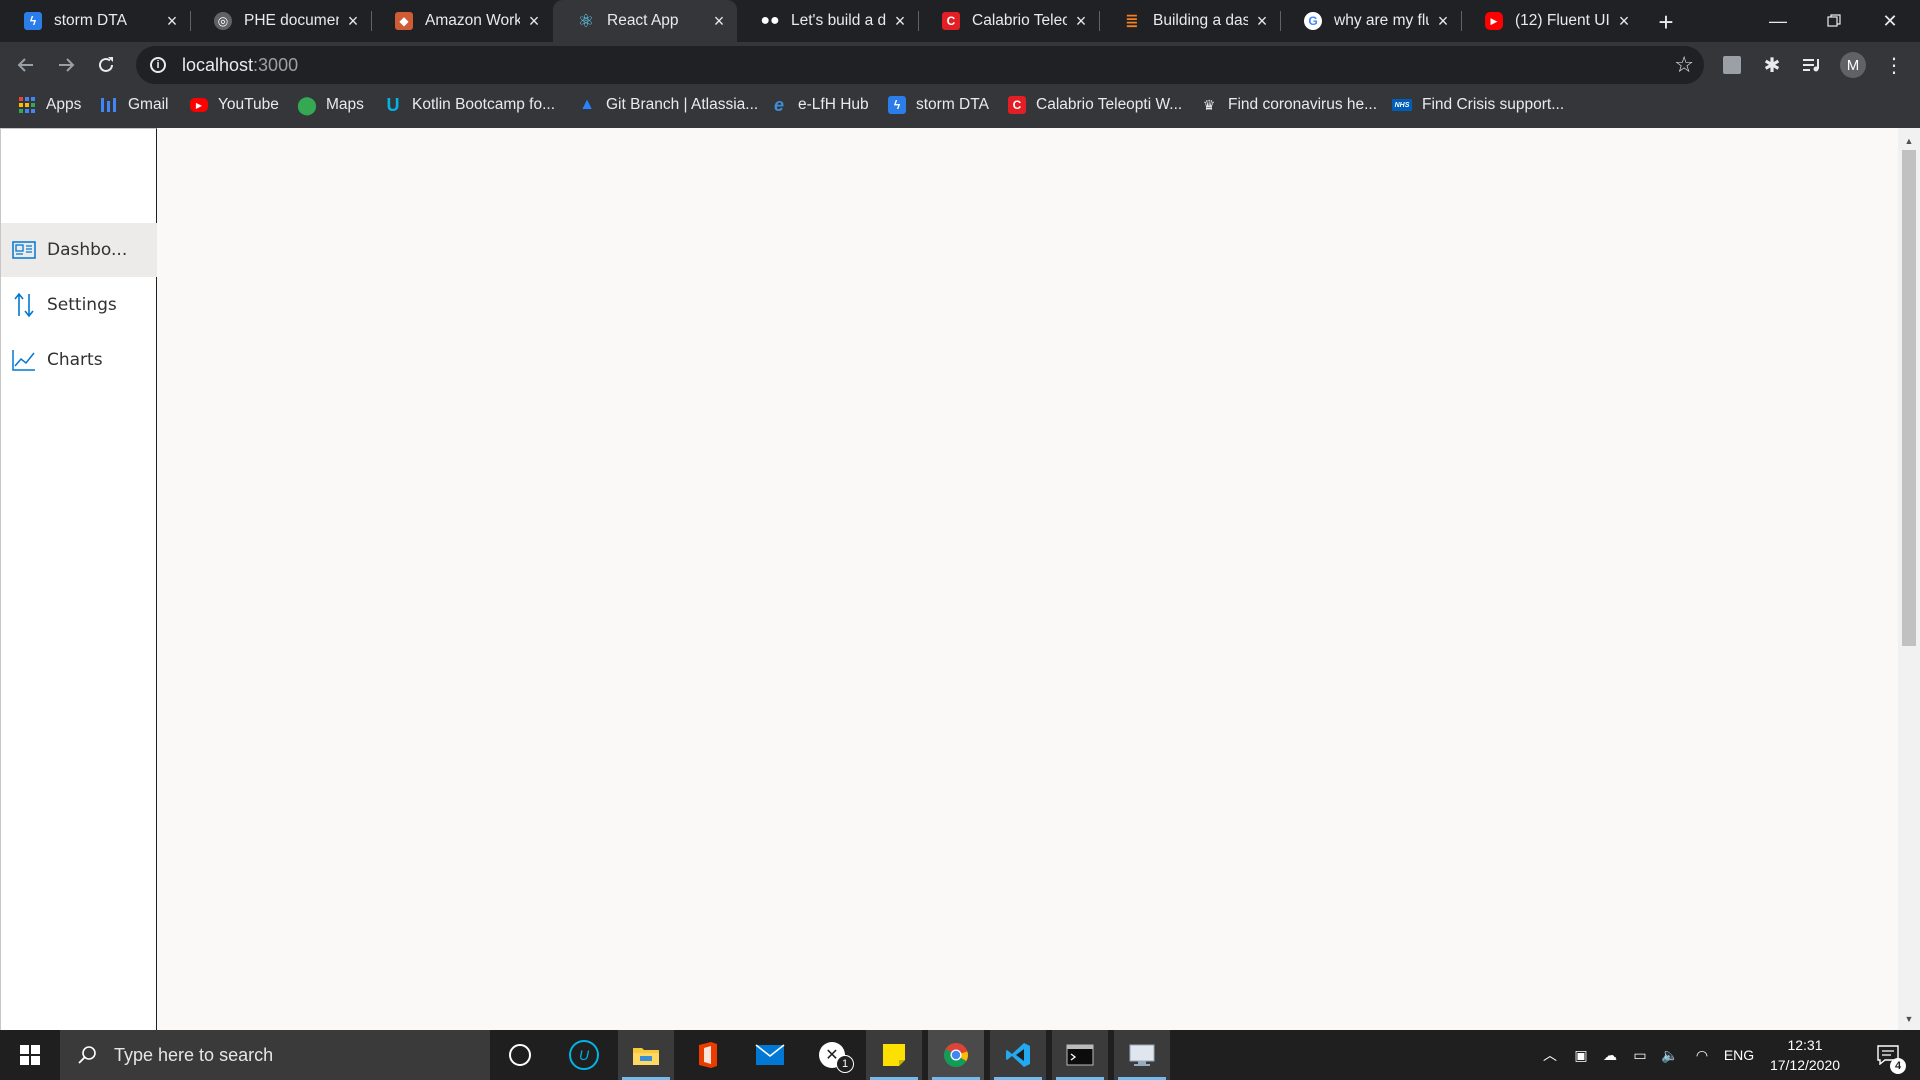 The width and height of the screenshot is (1920, 1080). I want to click on taskbar-app-xbox: ✕ 1, so click(832, 1055).